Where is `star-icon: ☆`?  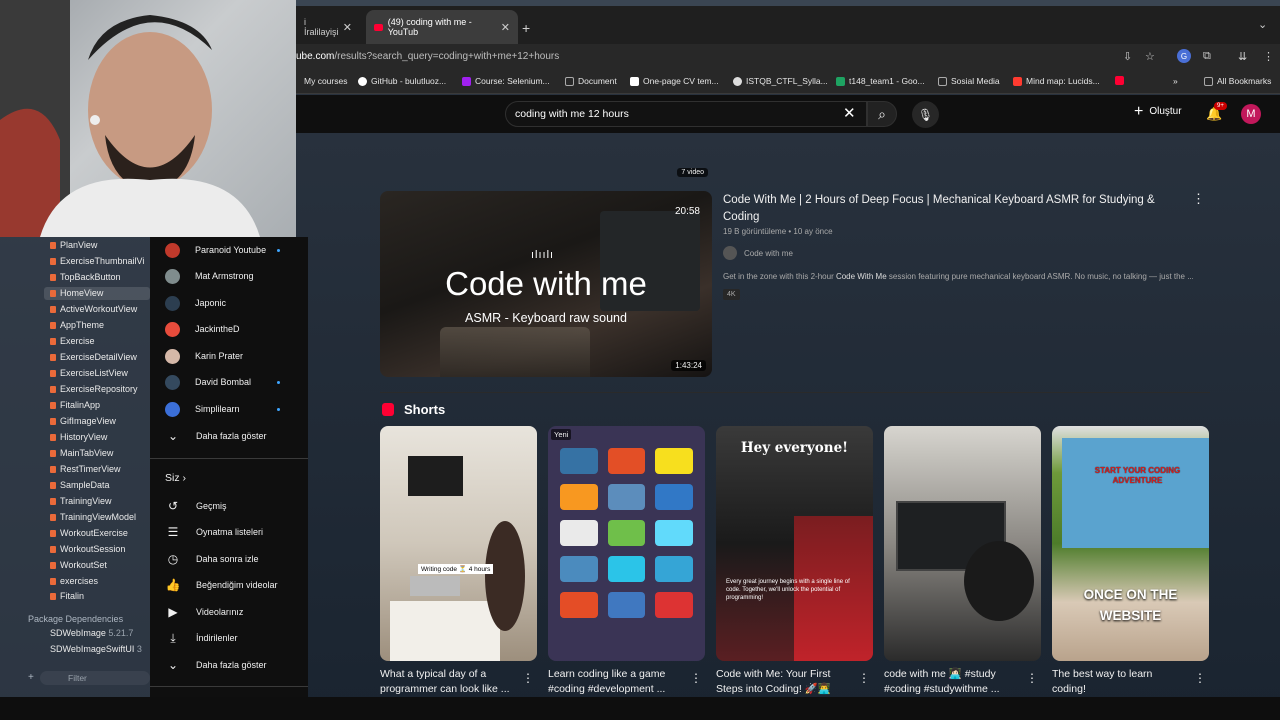 star-icon: ☆ is located at coordinates (1150, 56).